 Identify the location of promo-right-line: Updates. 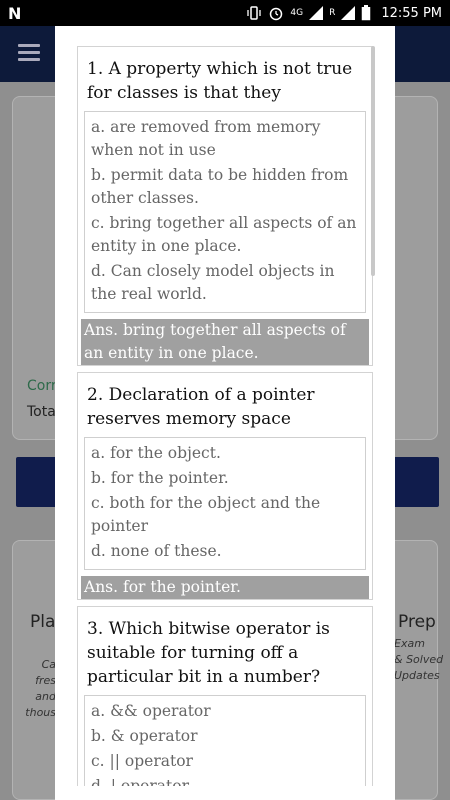
(417, 675).